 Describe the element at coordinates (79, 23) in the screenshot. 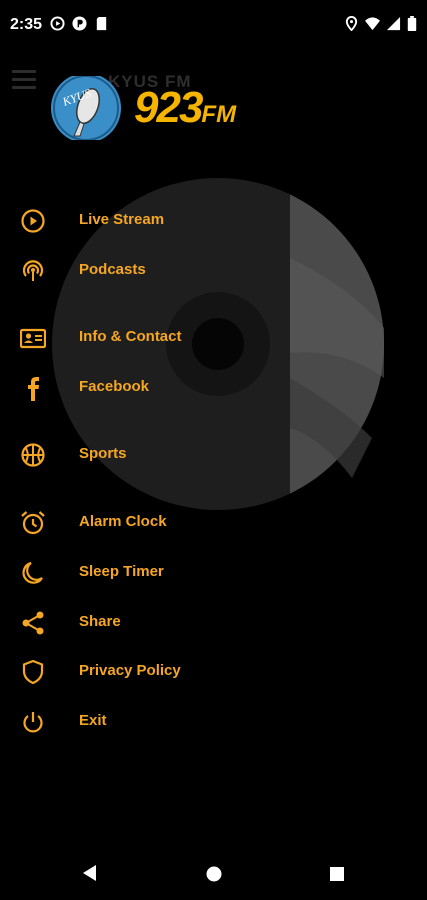

I see `p-badge-icon` at that location.